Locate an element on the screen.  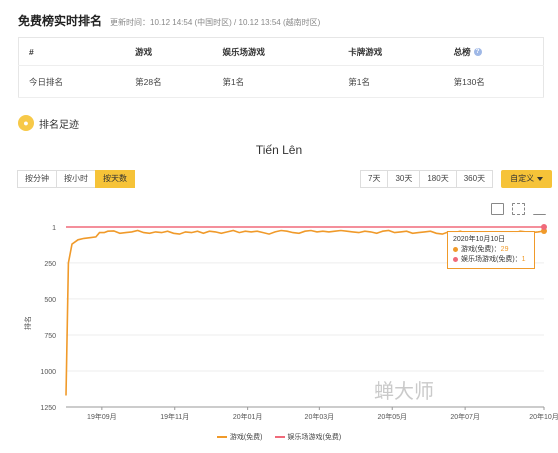
x-tick-label: 20年10月 is located at coordinates (543, 416).